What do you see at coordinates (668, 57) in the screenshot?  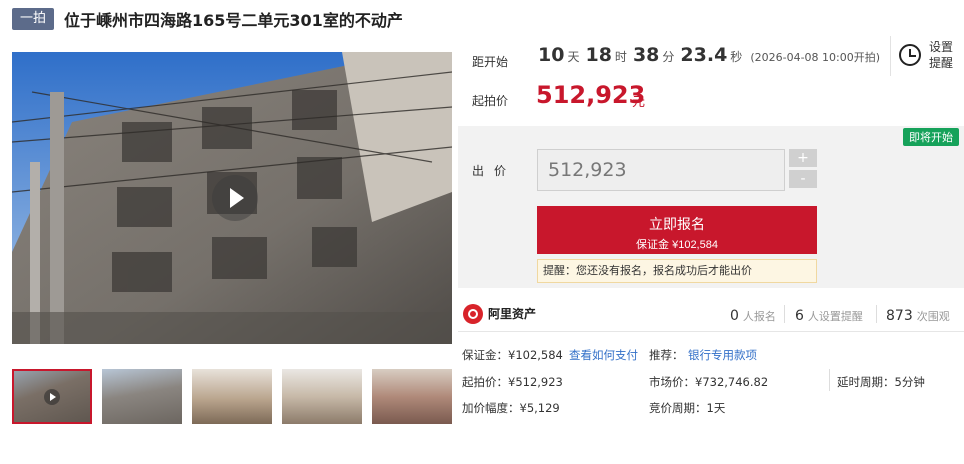 I see `countdown-minutes-unit: 分` at bounding box center [668, 57].